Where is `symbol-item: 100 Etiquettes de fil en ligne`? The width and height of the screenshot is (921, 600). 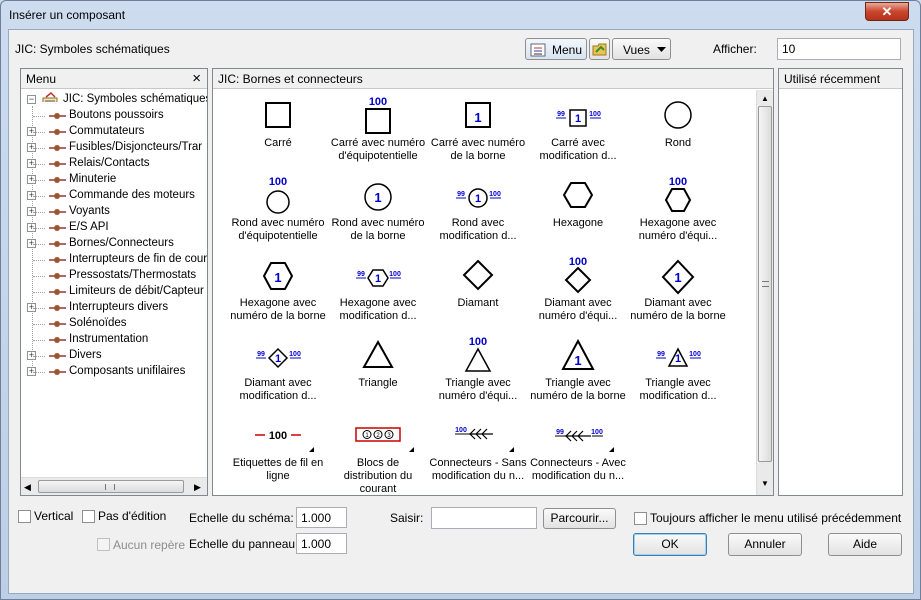 symbol-item: 100 Etiquettes de fil en ligne is located at coordinates (278, 453).